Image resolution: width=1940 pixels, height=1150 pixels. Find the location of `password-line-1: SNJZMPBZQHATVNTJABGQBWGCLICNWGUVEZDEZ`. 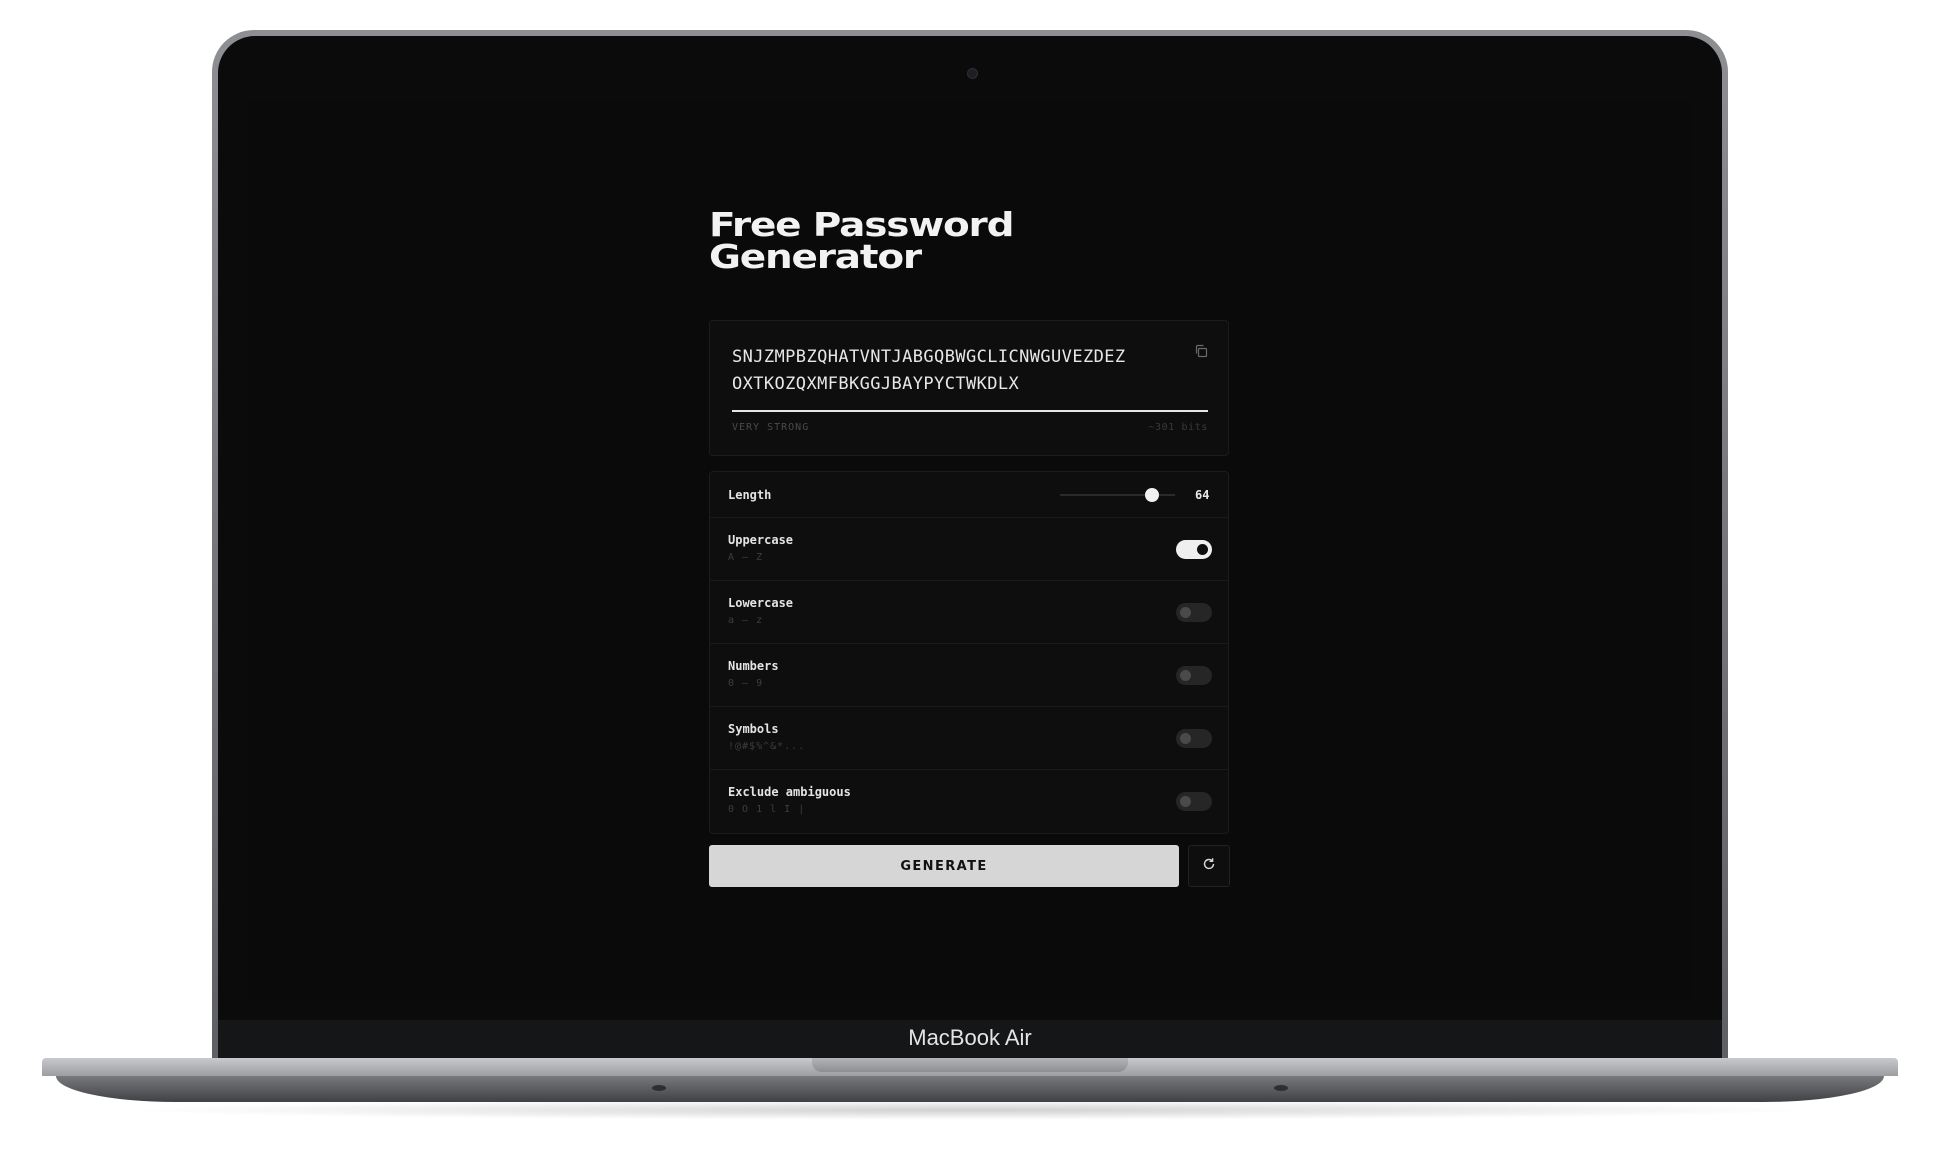

password-line-1: SNJZMPBZQHATVNTJABGQBWGCLICNWGUVEZDEZ is located at coordinates (929, 357).